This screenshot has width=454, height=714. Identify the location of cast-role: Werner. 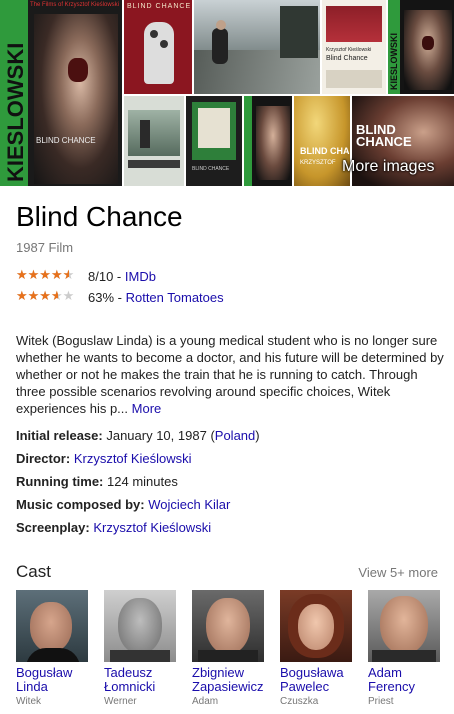
(120, 701).